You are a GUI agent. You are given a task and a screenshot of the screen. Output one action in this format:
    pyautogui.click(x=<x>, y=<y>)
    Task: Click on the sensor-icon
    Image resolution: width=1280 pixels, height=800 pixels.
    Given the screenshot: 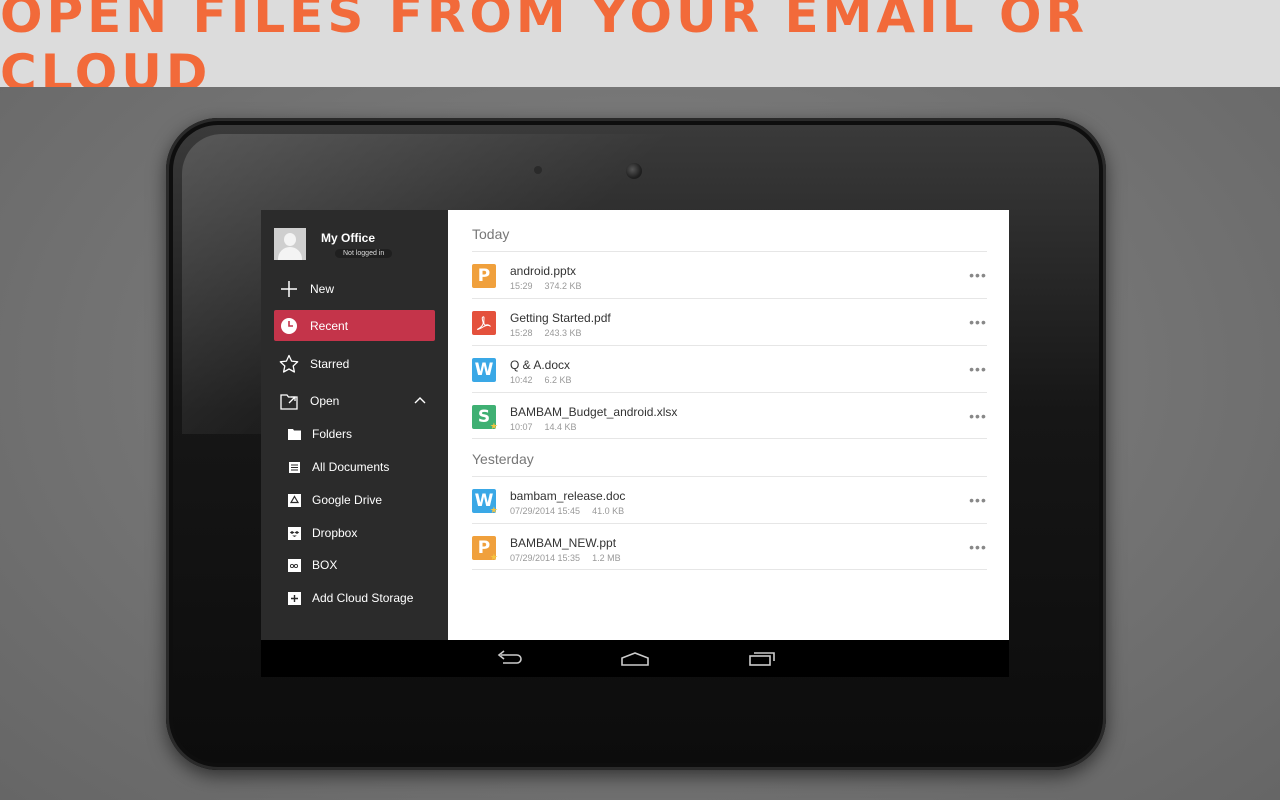 What is the action you would take?
    pyautogui.click(x=538, y=170)
    